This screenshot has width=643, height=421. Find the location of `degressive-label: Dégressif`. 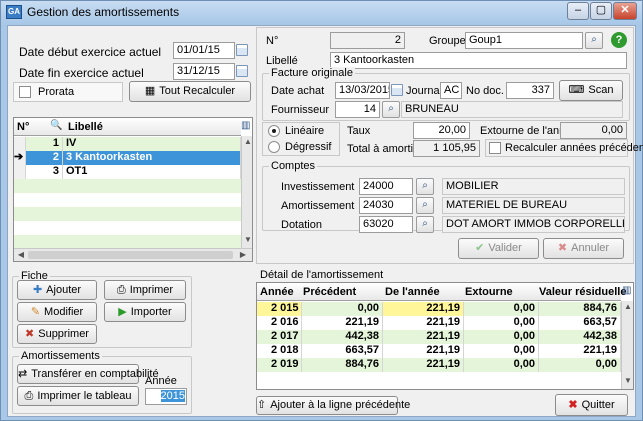

degressive-label: Dégressif is located at coordinates (308, 147).